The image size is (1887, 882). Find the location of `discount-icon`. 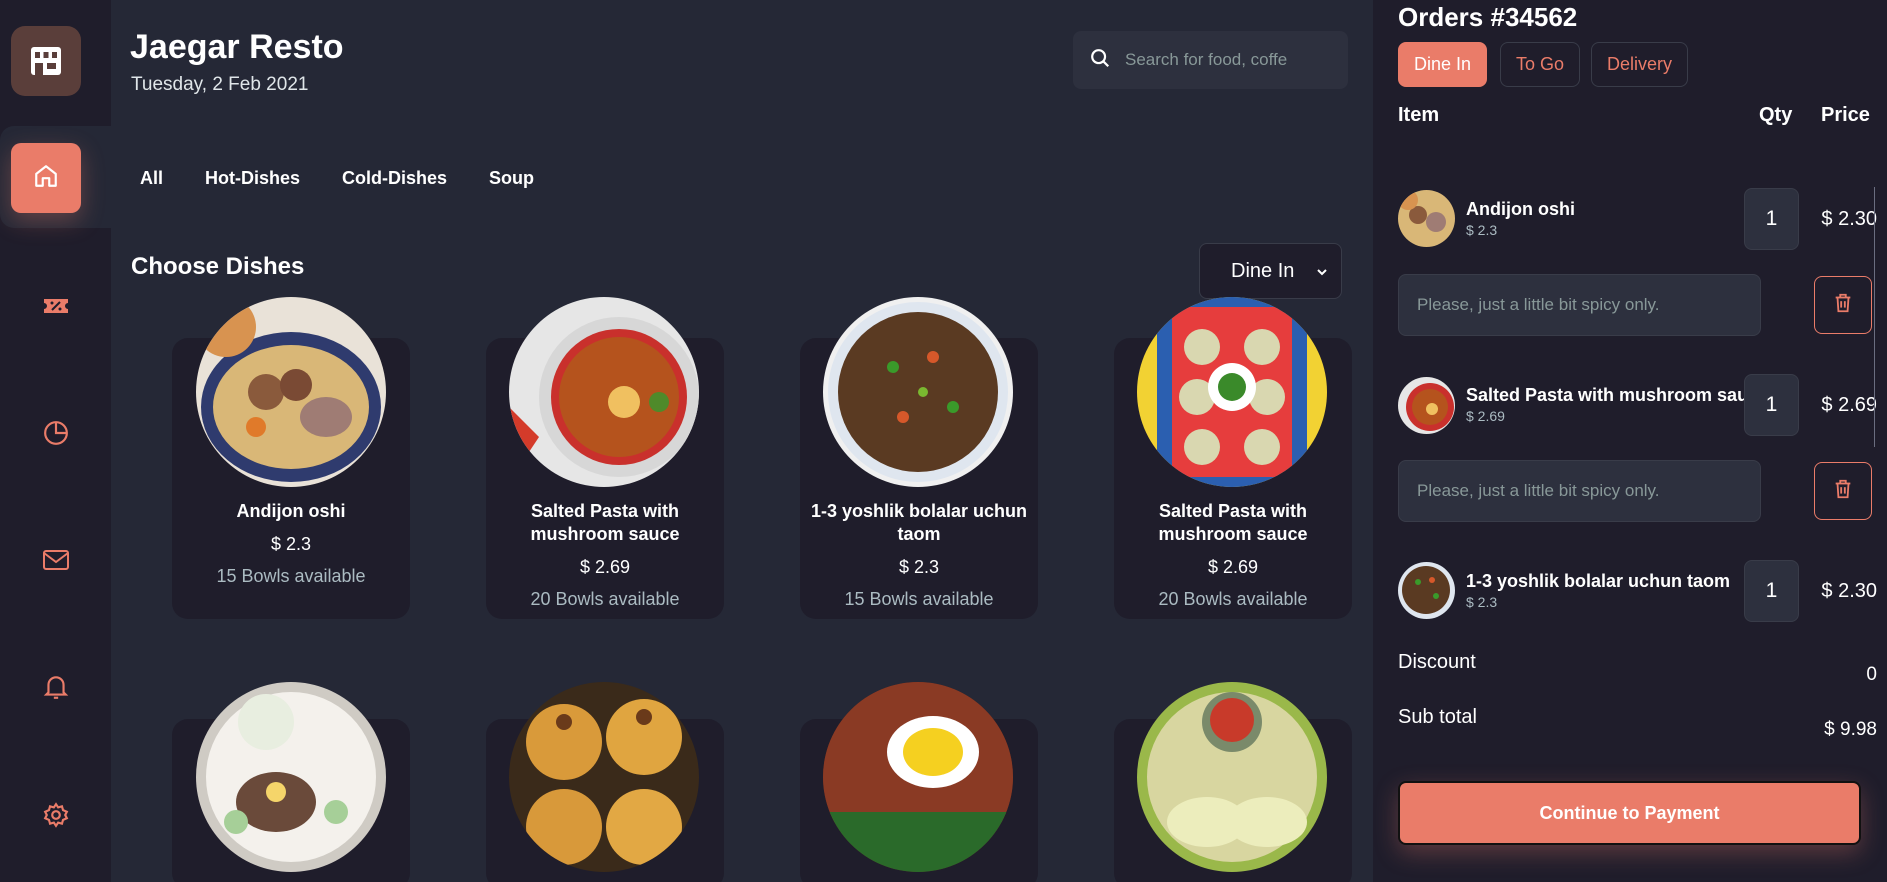

discount-icon is located at coordinates (56, 306).